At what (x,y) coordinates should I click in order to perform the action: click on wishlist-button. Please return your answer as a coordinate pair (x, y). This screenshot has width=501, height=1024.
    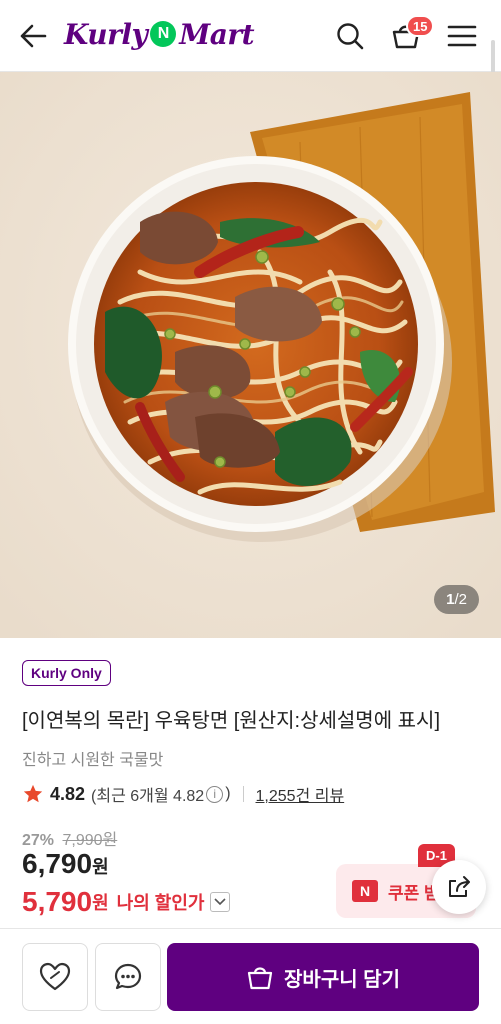
    Looking at the image, I should click on (55, 977).